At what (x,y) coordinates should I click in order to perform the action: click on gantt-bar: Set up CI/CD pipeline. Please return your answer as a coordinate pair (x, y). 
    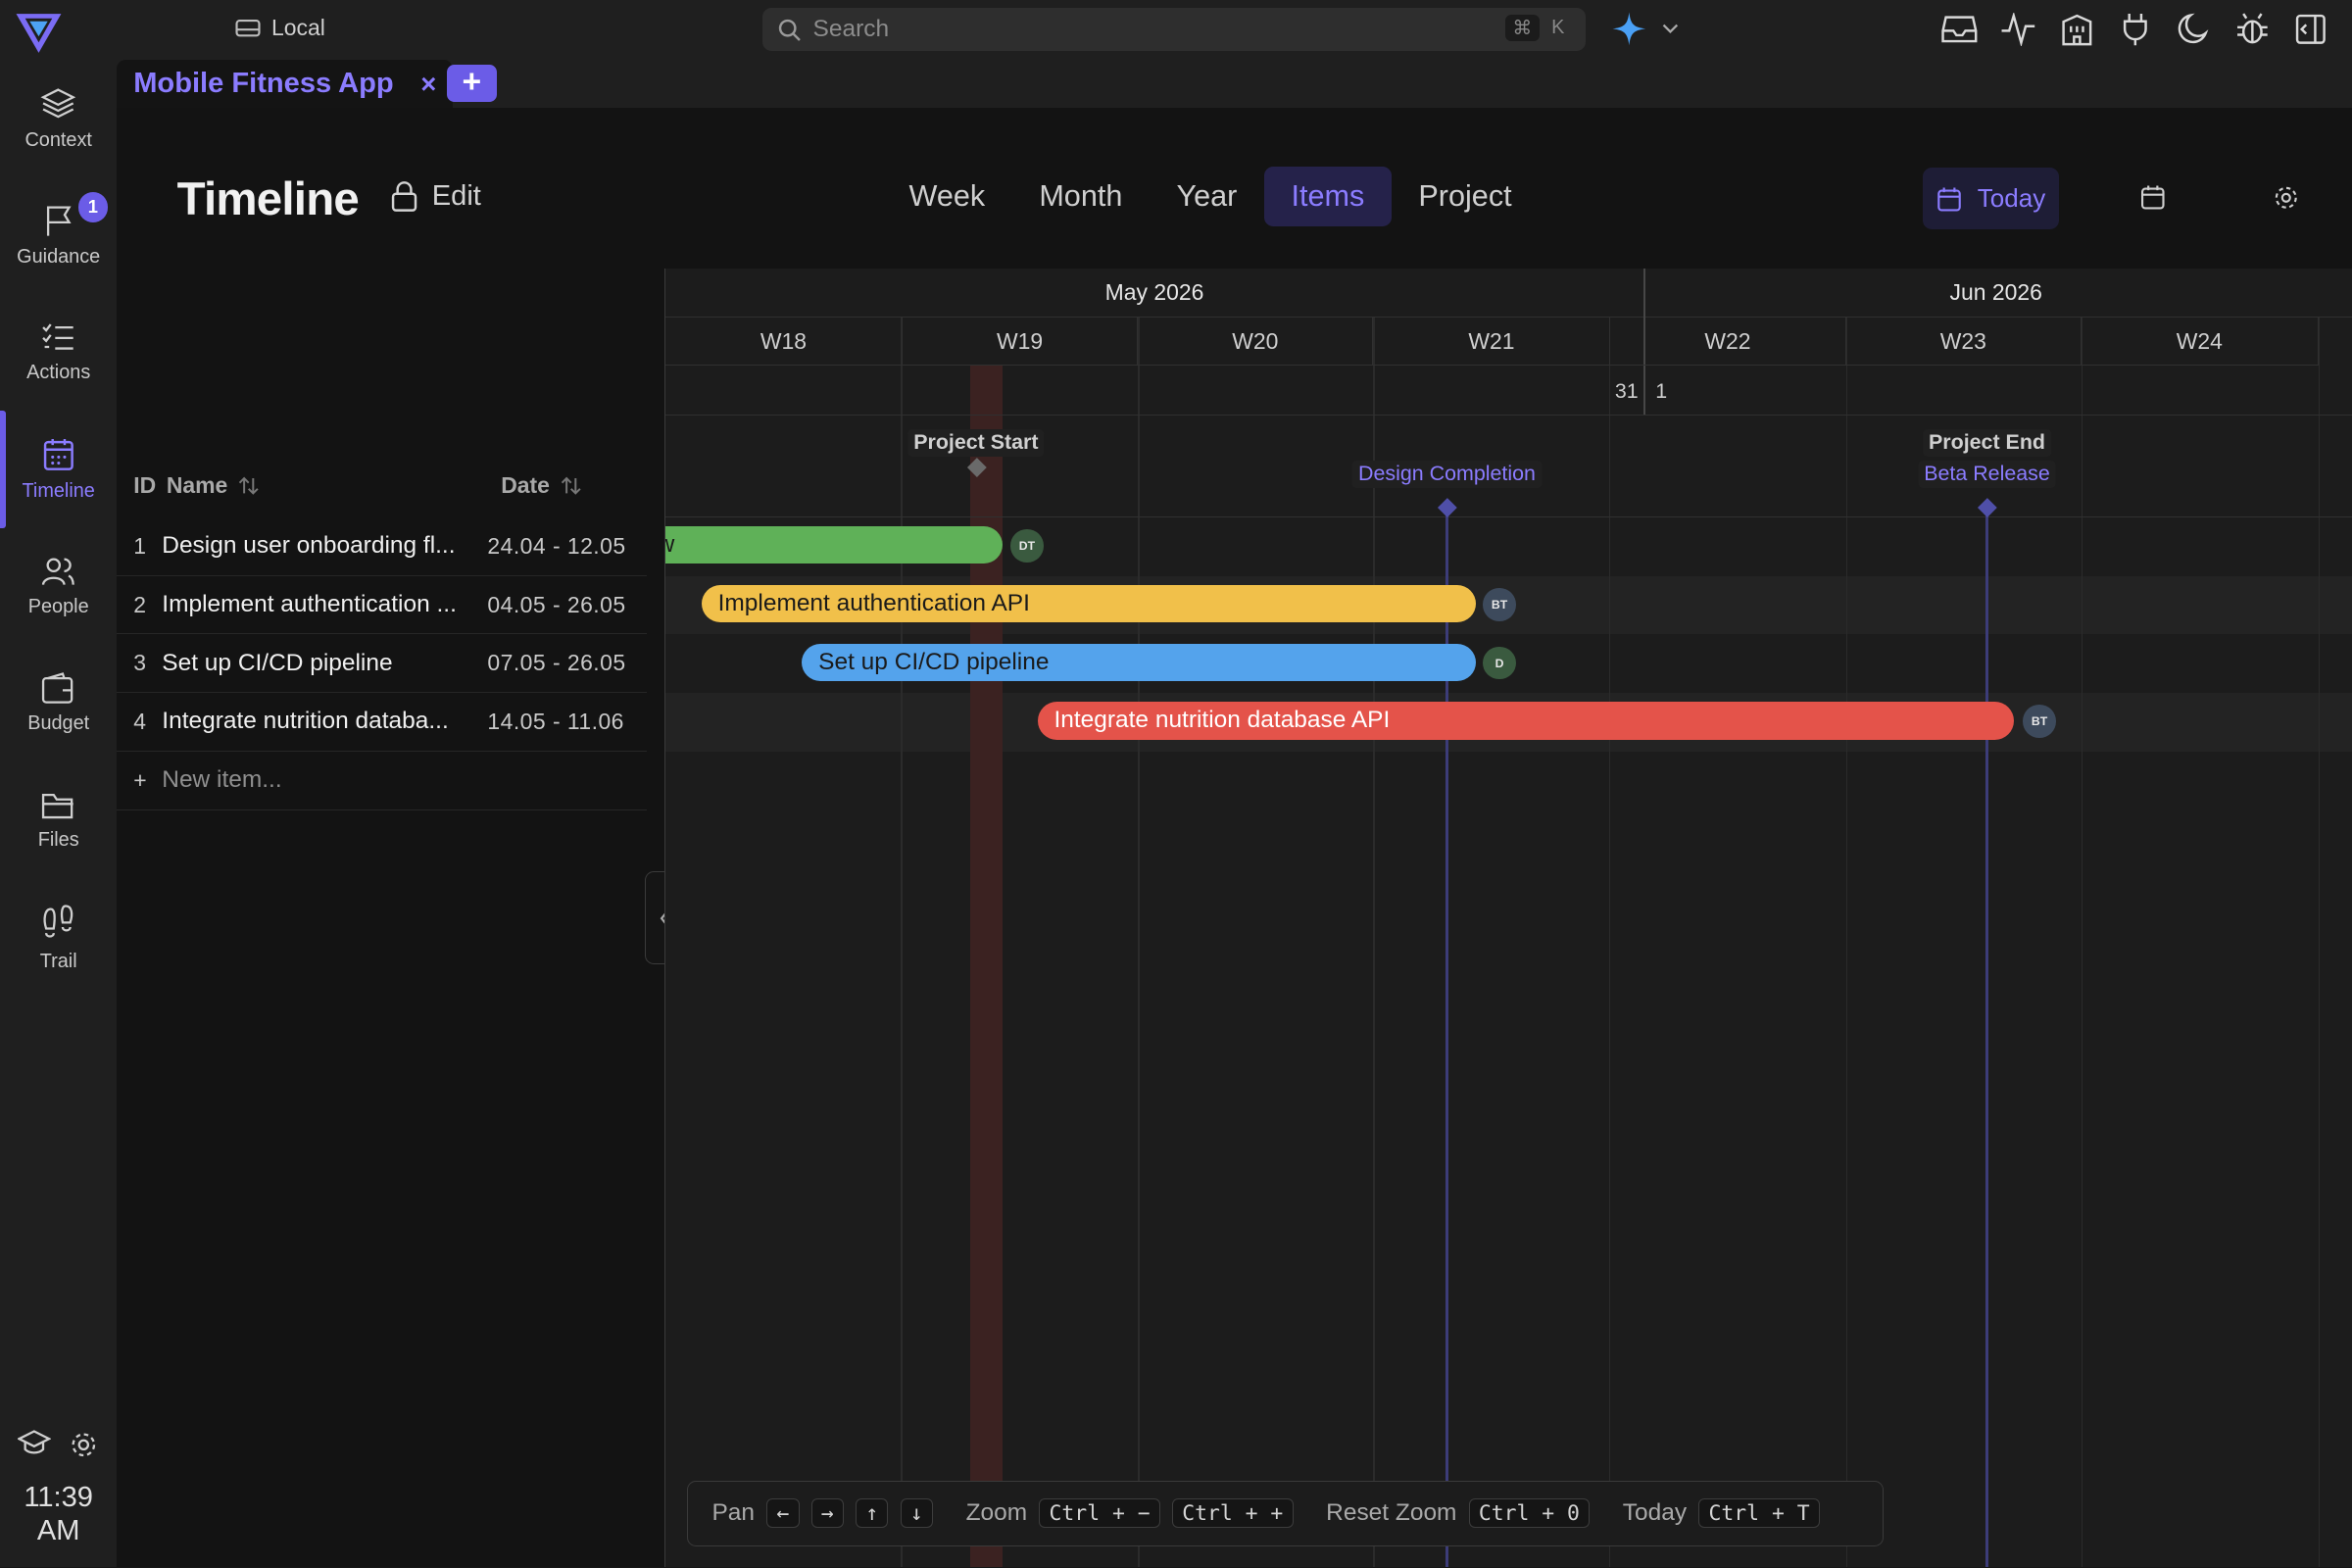
    Looking at the image, I should click on (1139, 662).